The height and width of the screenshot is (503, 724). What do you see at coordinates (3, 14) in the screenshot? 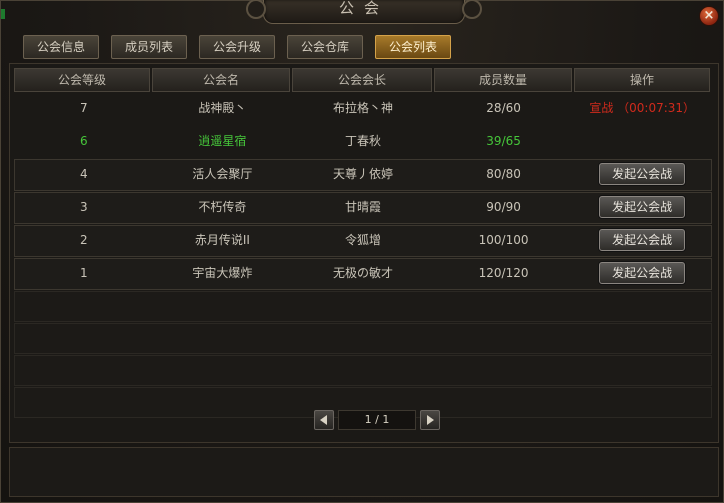
I see `side-marker` at bounding box center [3, 14].